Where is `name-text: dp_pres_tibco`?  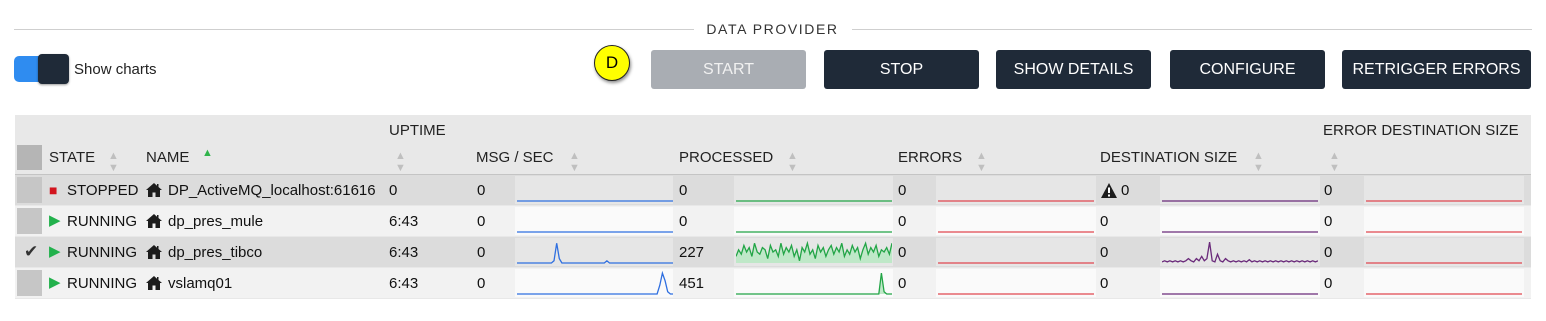
name-text: dp_pres_tibco is located at coordinates (215, 252).